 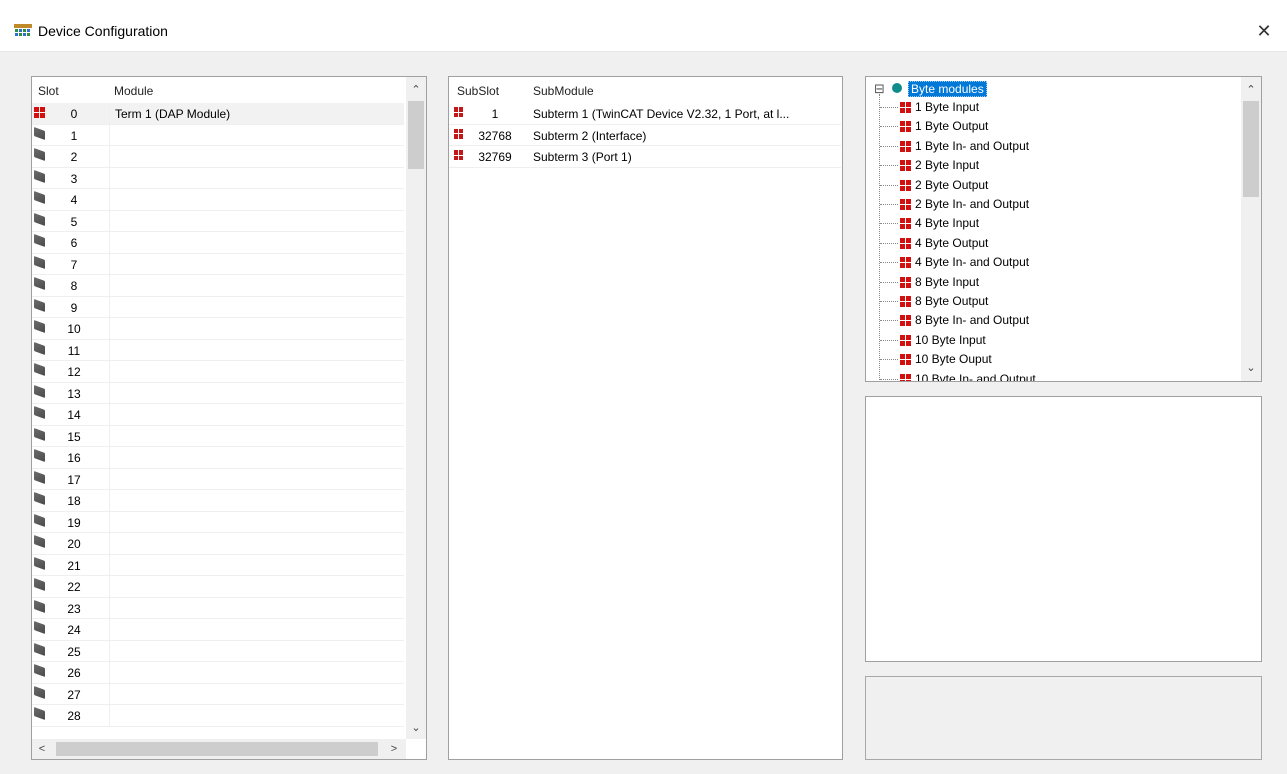 I want to click on slot-vertical-scrollbar: ⌃ ⌄, so click(x=416, y=408).